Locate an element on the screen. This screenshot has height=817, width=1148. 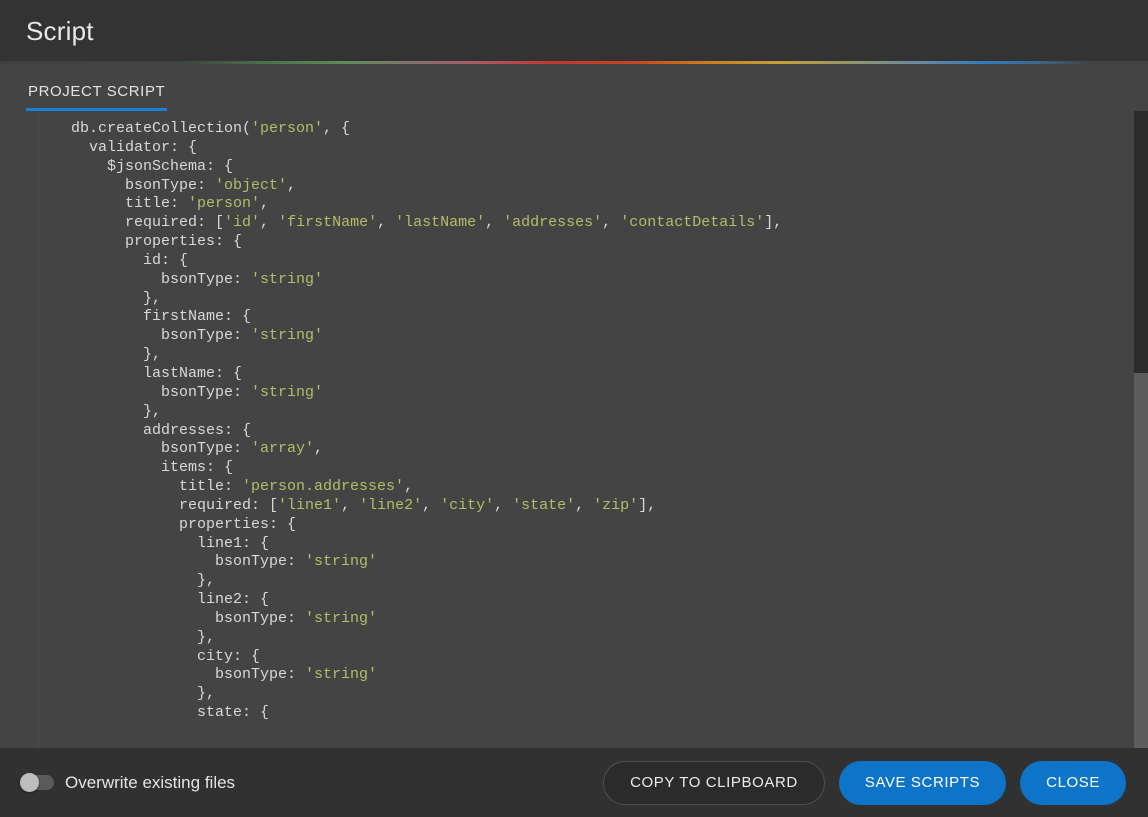
scrollbar-track-lower is located at coordinates (1141, 560).